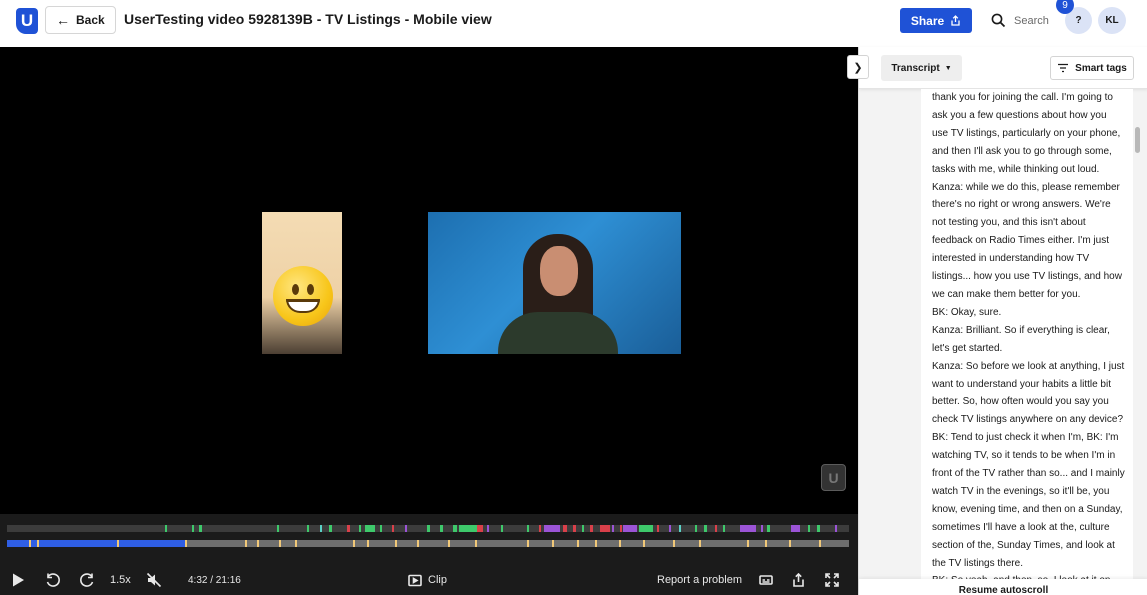  What do you see at coordinates (921, 68) in the screenshot?
I see `transcript-dropdown: Transcript ▼` at bounding box center [921, 68].